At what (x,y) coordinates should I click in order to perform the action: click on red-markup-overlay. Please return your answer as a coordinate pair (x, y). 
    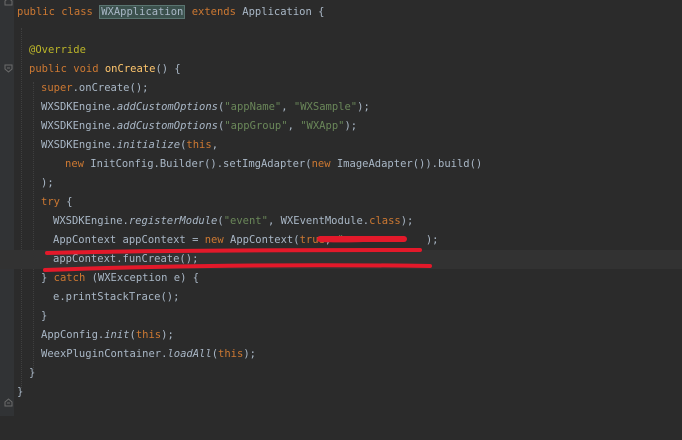
    Looking at the image, I should click on (237, 254).